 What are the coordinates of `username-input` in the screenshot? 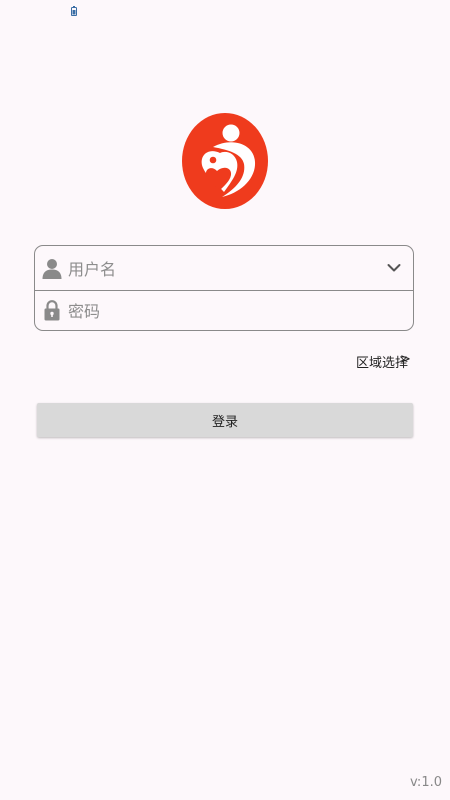 It's located at (218, 269).